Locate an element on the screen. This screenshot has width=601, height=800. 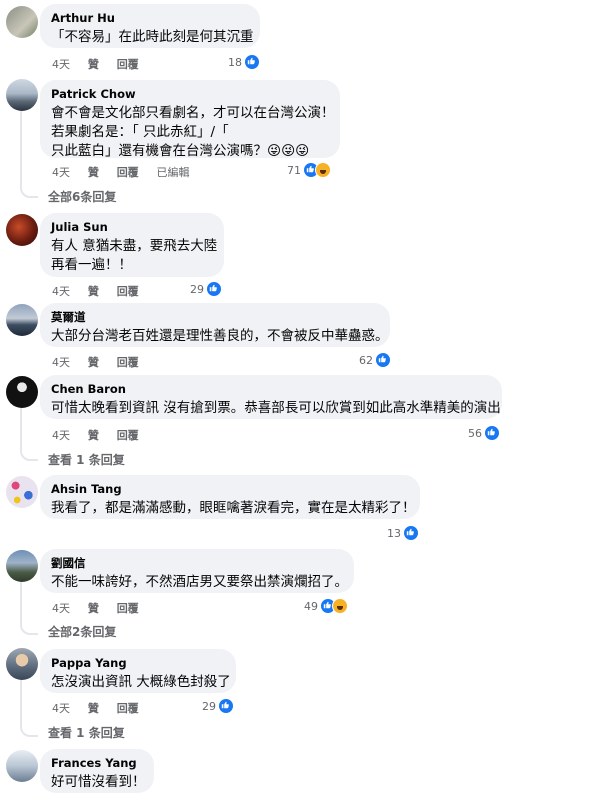
comment-bubble: Ahsin Tang 我看了，都是滿滿感動，眼眶噙著淚看完，實在是太精彩了！ is located at coordinates (230, 497).